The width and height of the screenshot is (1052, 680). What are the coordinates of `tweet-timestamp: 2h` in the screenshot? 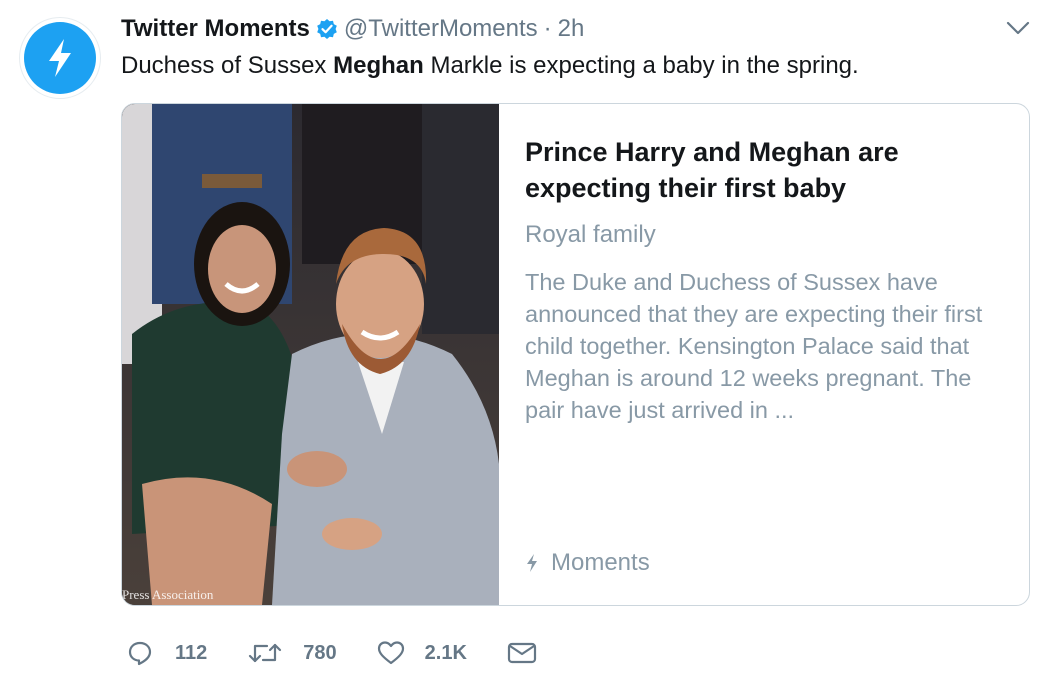 It's located at (571, 29).